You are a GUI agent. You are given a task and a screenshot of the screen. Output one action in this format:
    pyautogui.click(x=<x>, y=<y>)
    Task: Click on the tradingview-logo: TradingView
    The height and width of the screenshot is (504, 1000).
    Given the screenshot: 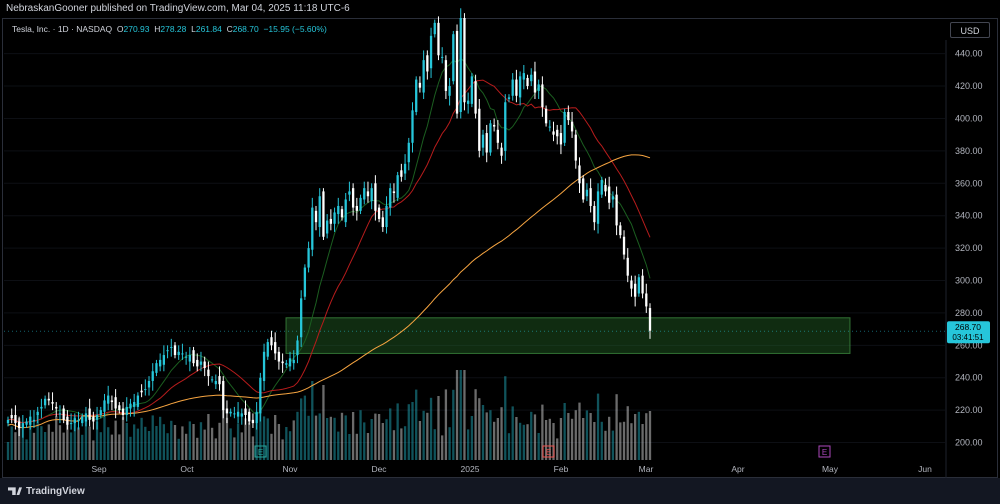 What is the action you would take?
    pyautogui.click(x=46, y=491)
    